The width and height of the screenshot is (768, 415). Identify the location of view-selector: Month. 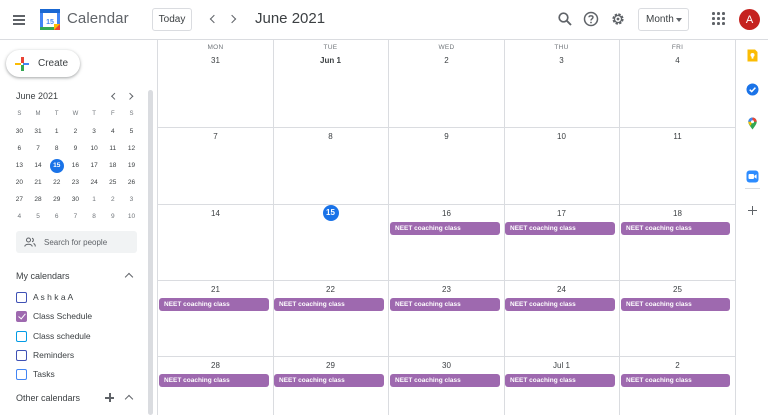
(663, 19).